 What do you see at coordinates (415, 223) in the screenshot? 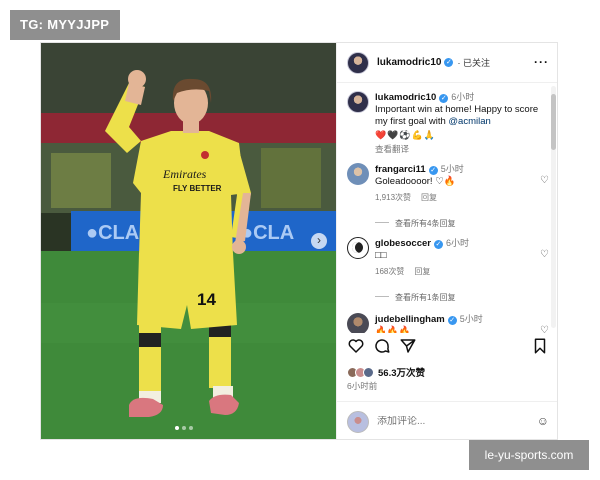
I see `view-replies-link: 查看所有4条回复` at bounding box center [415, 223].